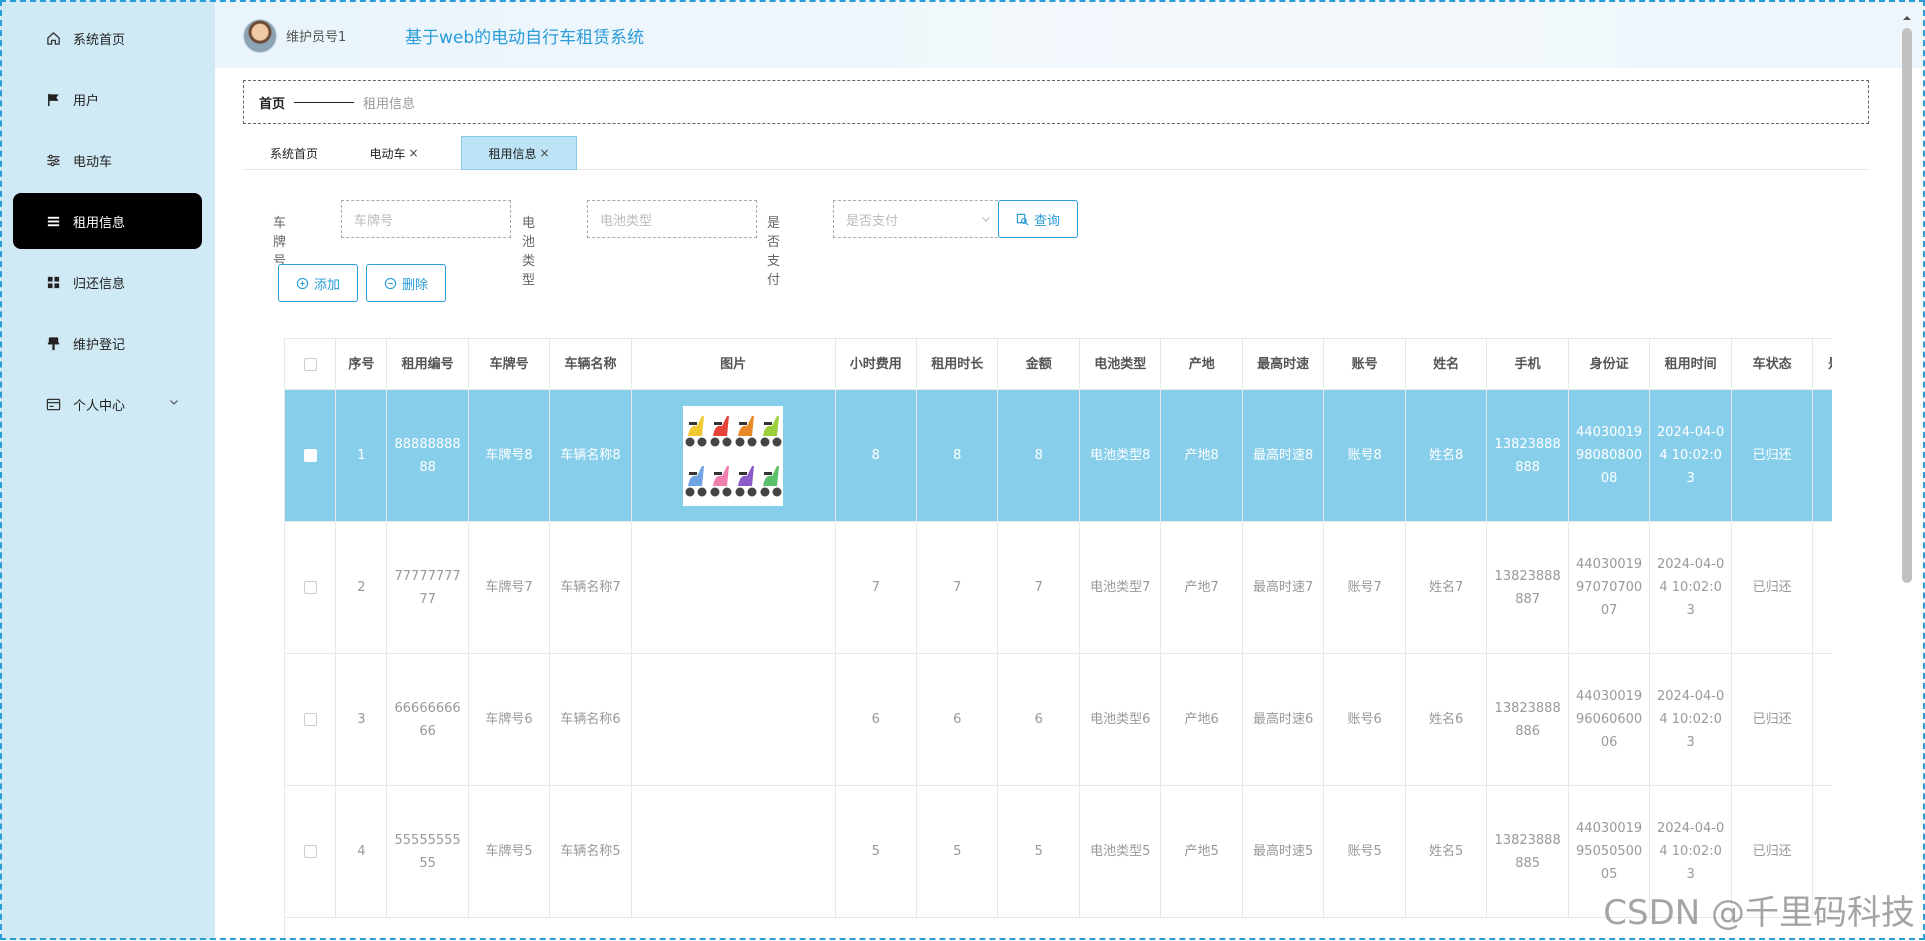  What do you see at coordinates (280, 242) in the screenshot?
I see `plate-label: 车牌号` at bounding box center [280, 242].